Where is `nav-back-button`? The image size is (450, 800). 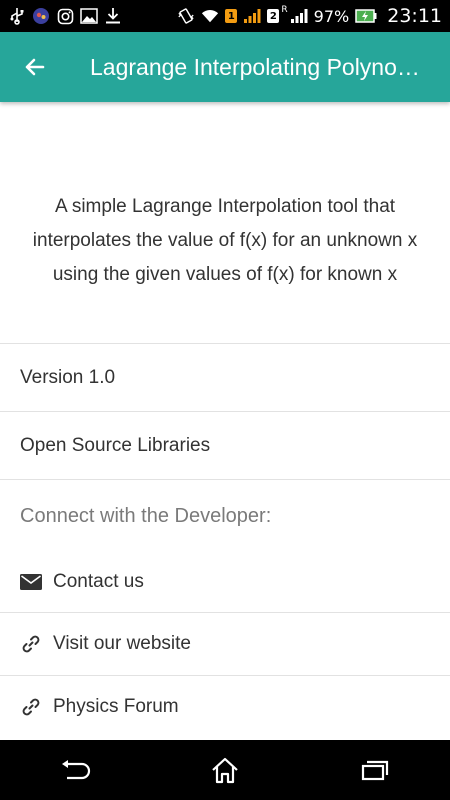 nav-back-button is located at coordinates (75, 770).